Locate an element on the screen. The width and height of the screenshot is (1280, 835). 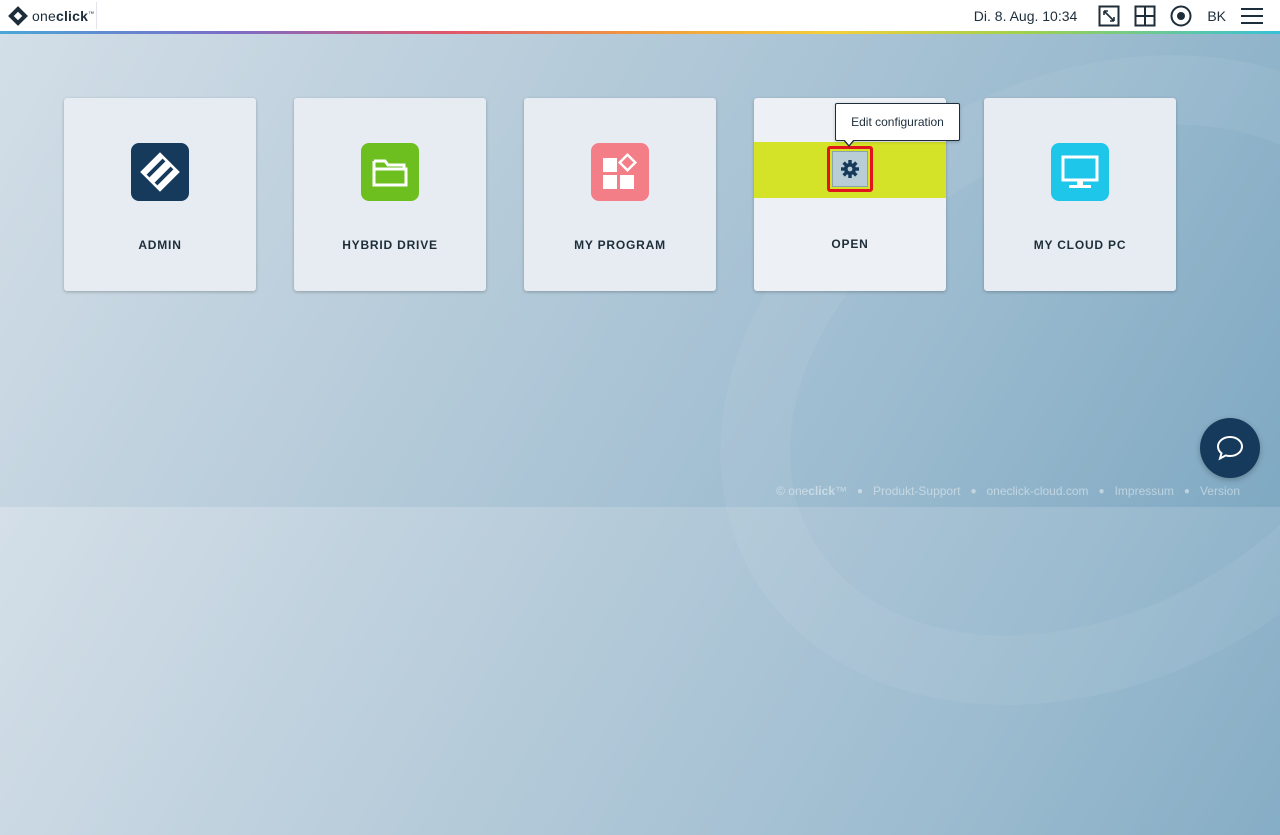
tile-label: HYBRID DRIVE is located at coordinates (390, 245).